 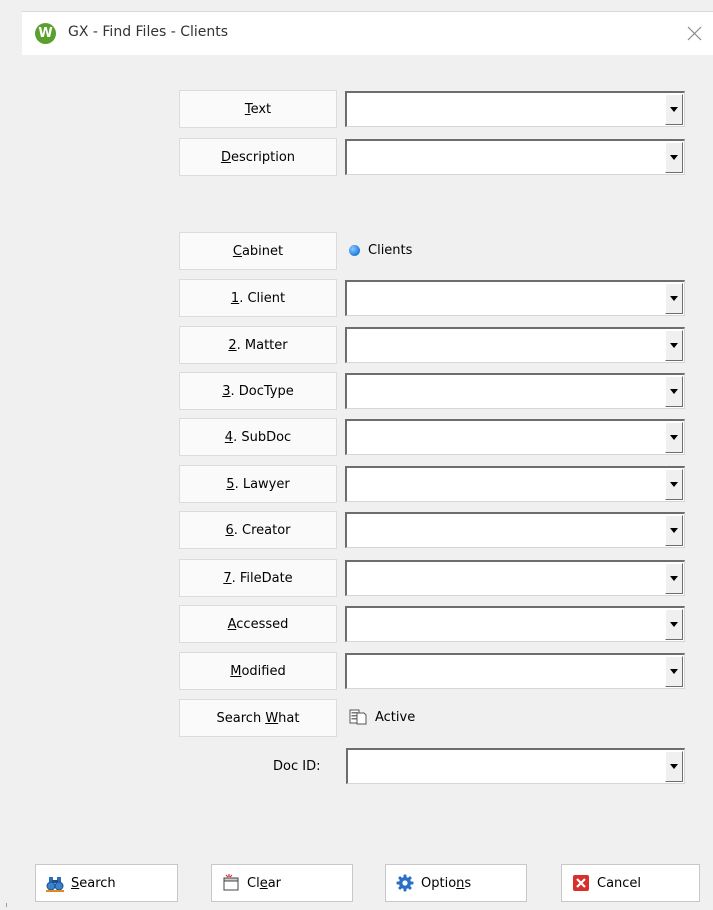 I want to click on doctype-label-button: 3. DocType, so click(x=258, y=391).